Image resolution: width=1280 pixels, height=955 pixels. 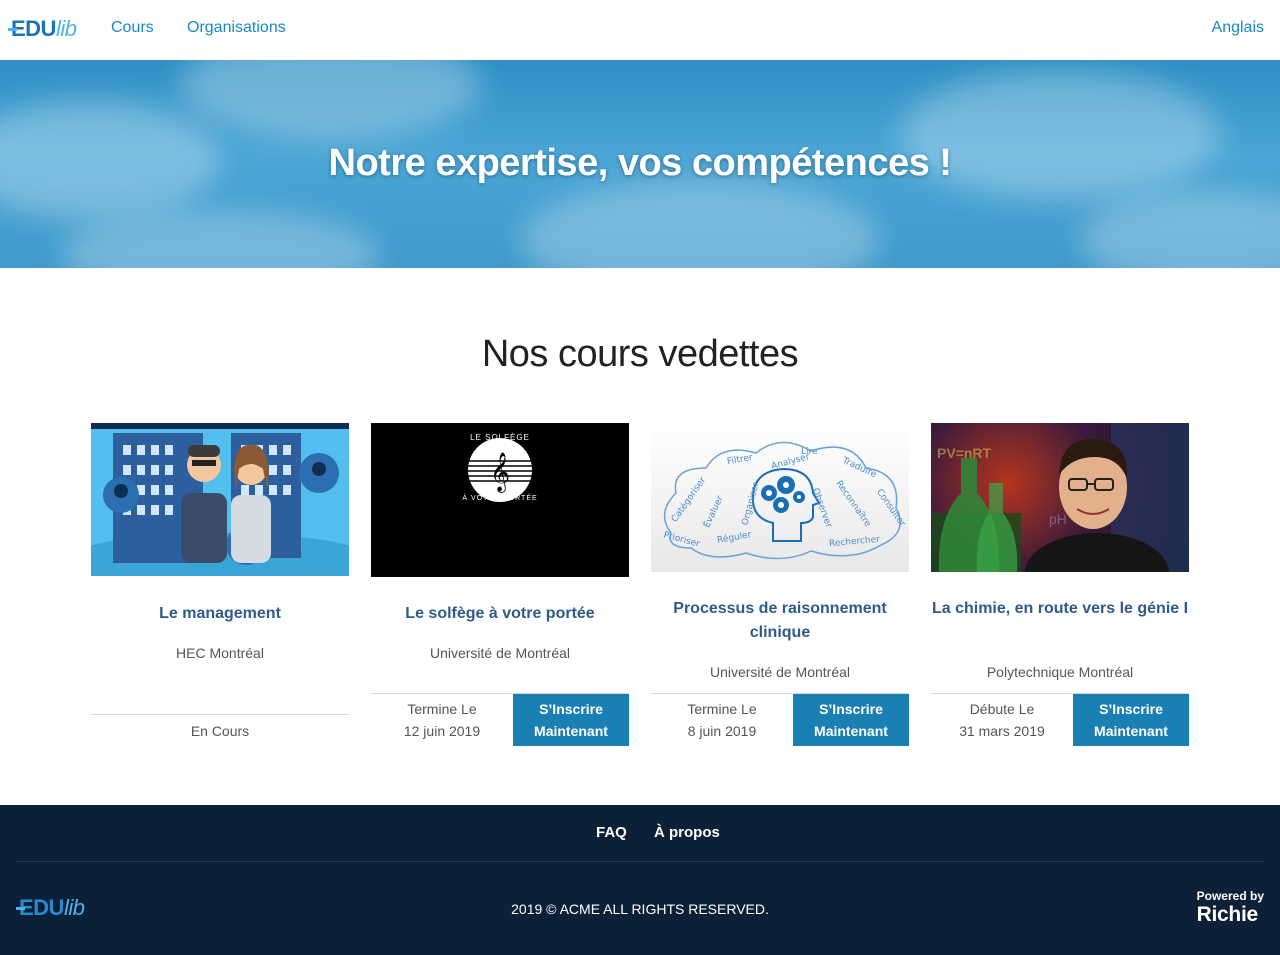 I want to click on course-status: En Cours, so click(x=220, y=731).